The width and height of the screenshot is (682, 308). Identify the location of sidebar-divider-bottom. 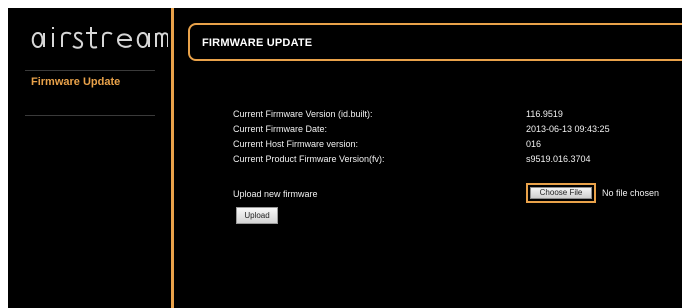
(90, 115).